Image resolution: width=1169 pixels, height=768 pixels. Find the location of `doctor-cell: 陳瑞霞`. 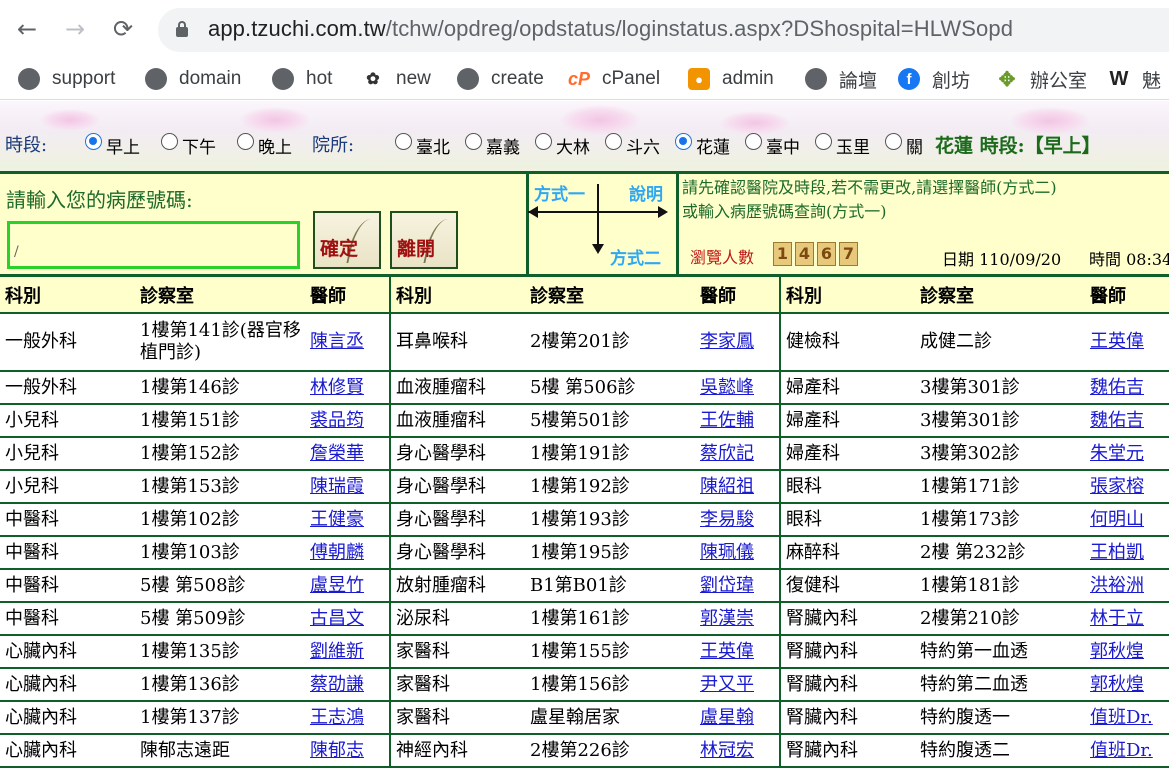

doctor-cell: 陳瑞霞 is located at coordinates (347, 487).